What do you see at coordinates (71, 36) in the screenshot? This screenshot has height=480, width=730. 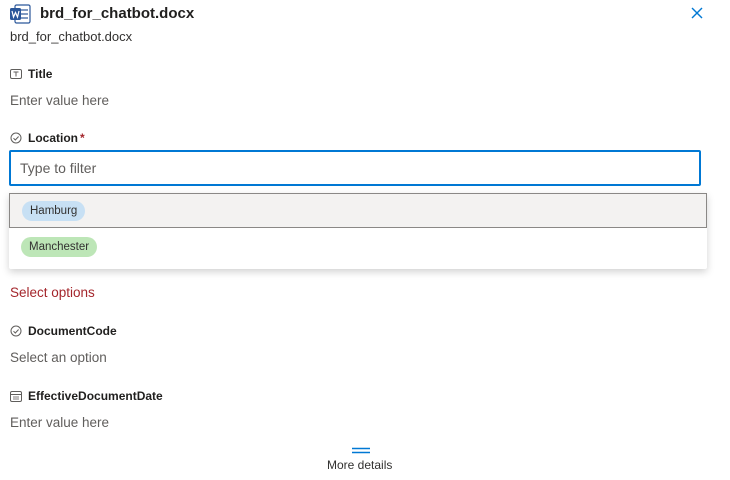 I see `file-name: brd_for_chatbot.docx` at bounding box center [71, 36].